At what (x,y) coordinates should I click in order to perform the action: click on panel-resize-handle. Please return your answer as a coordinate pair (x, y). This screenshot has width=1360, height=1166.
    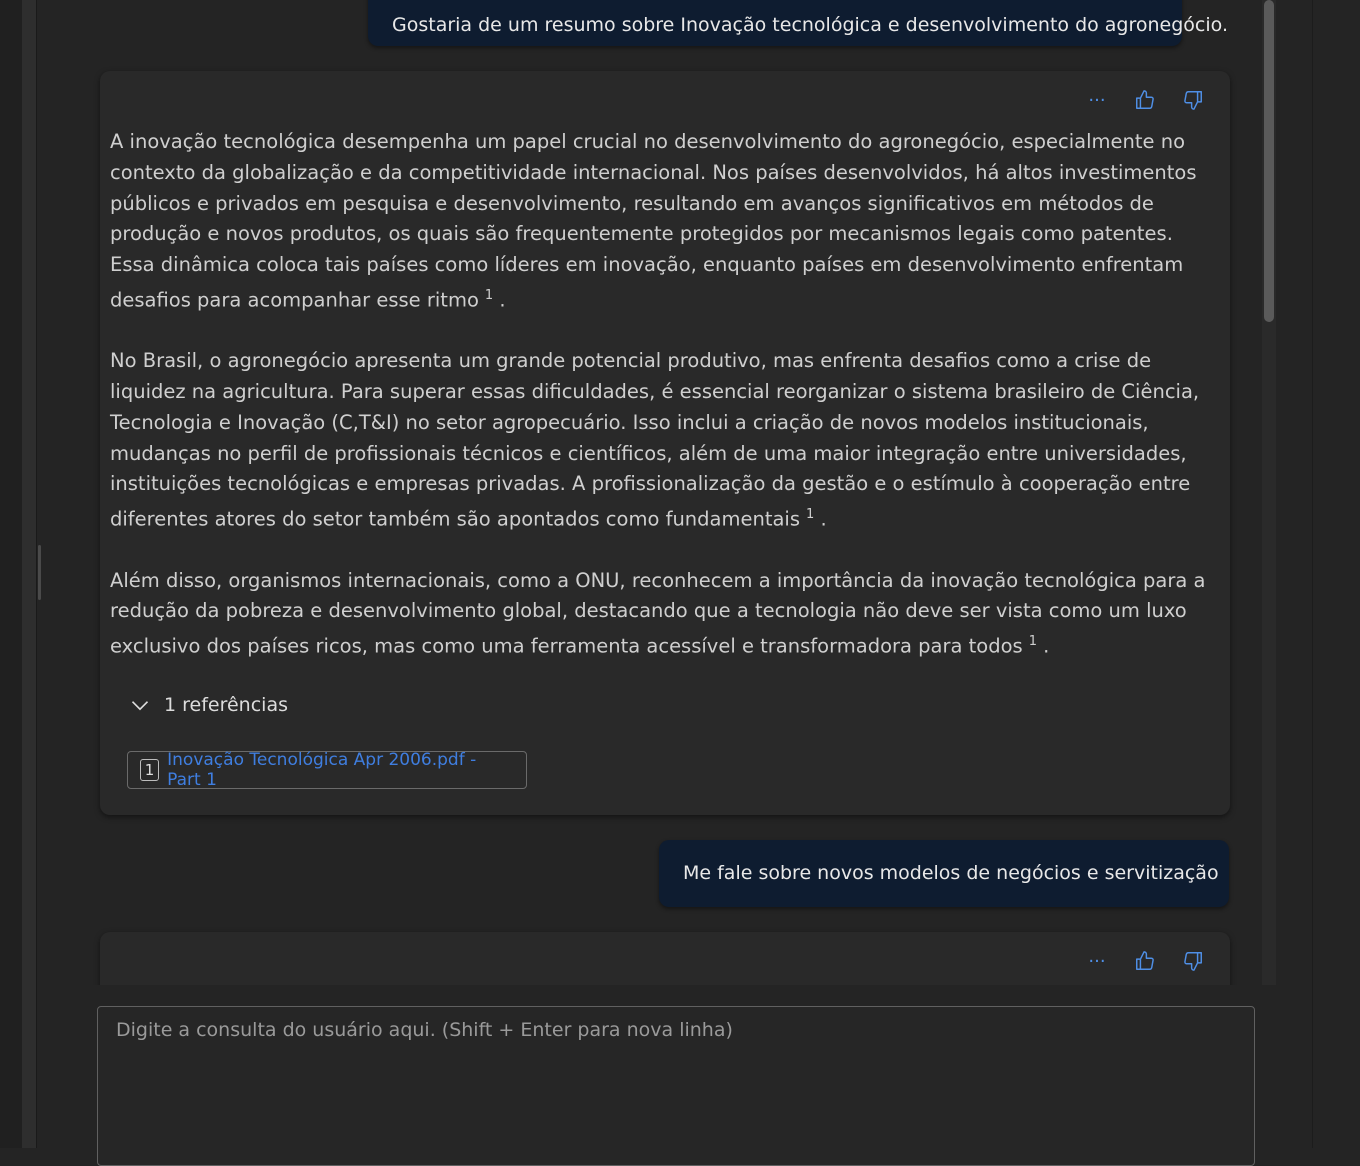
    Looking at the image, I should click on (39, 572).